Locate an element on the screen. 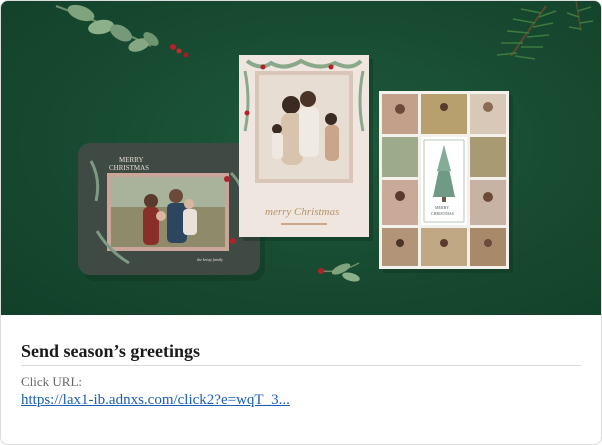 The width and height of the screenshot is (602, 445). left-card-merry: MERRY is located at coordinates (131, 160).